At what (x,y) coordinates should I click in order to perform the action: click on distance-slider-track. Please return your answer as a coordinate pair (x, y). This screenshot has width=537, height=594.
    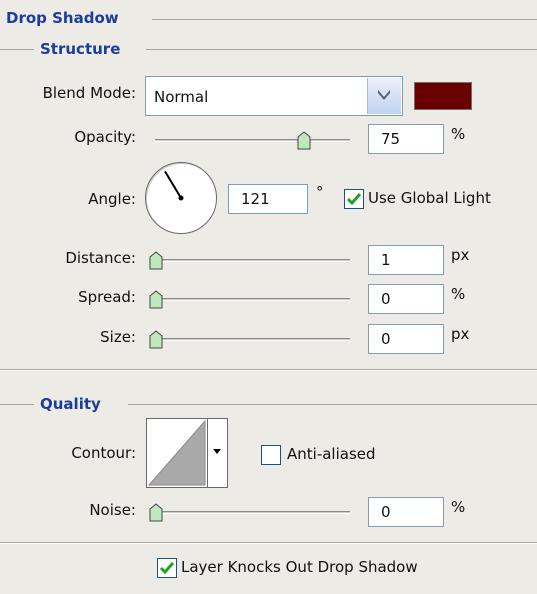
    Looking at the image, I should click on (252, 260).